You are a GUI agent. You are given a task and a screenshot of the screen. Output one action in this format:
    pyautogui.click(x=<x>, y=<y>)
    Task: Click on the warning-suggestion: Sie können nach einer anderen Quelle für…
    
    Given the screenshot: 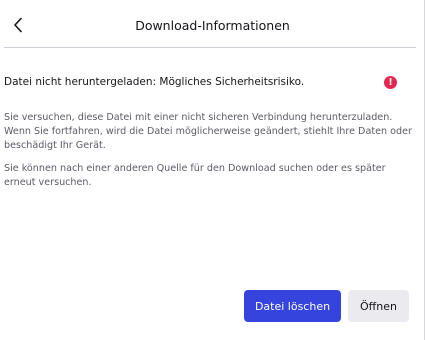 What is the action you would take?
    pyautogui.click(x=195, y=176)
    